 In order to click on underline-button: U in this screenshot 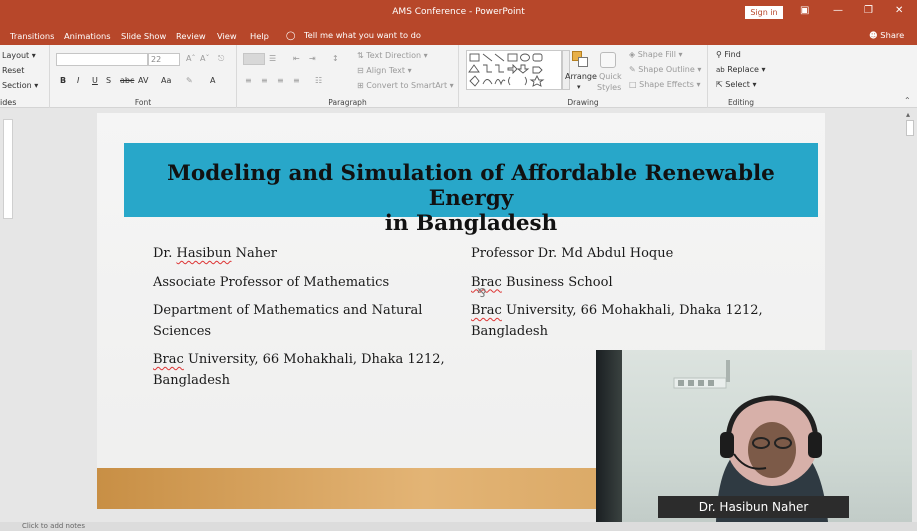, I will do `click(95, 80)`.